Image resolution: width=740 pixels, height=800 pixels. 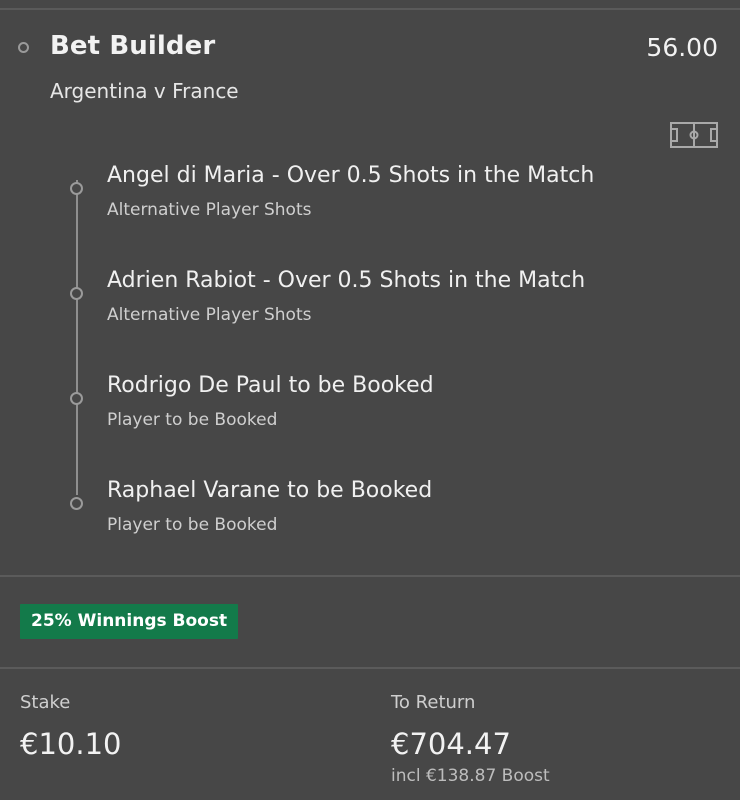 What do you see at coordinates (470, 776) in the screenshot?
I see `boost-note: incl €138.87 Boost` at bounding box center [470, 776].